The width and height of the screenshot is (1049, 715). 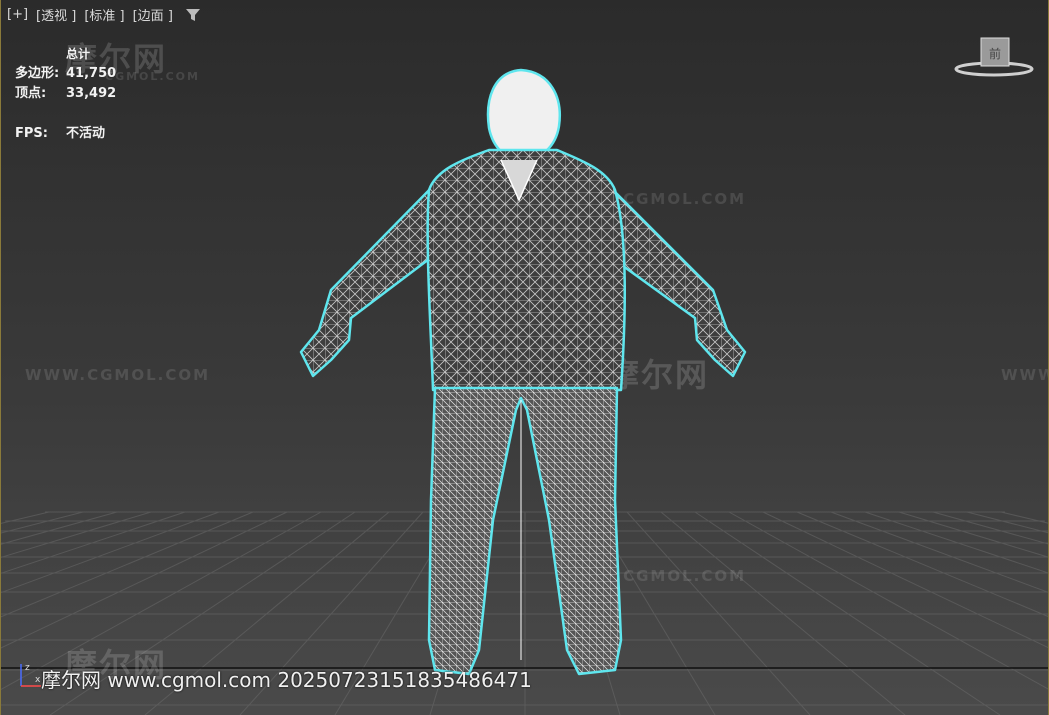 I want to click on stats-total-label: 总计, so click(x=78, y=54).